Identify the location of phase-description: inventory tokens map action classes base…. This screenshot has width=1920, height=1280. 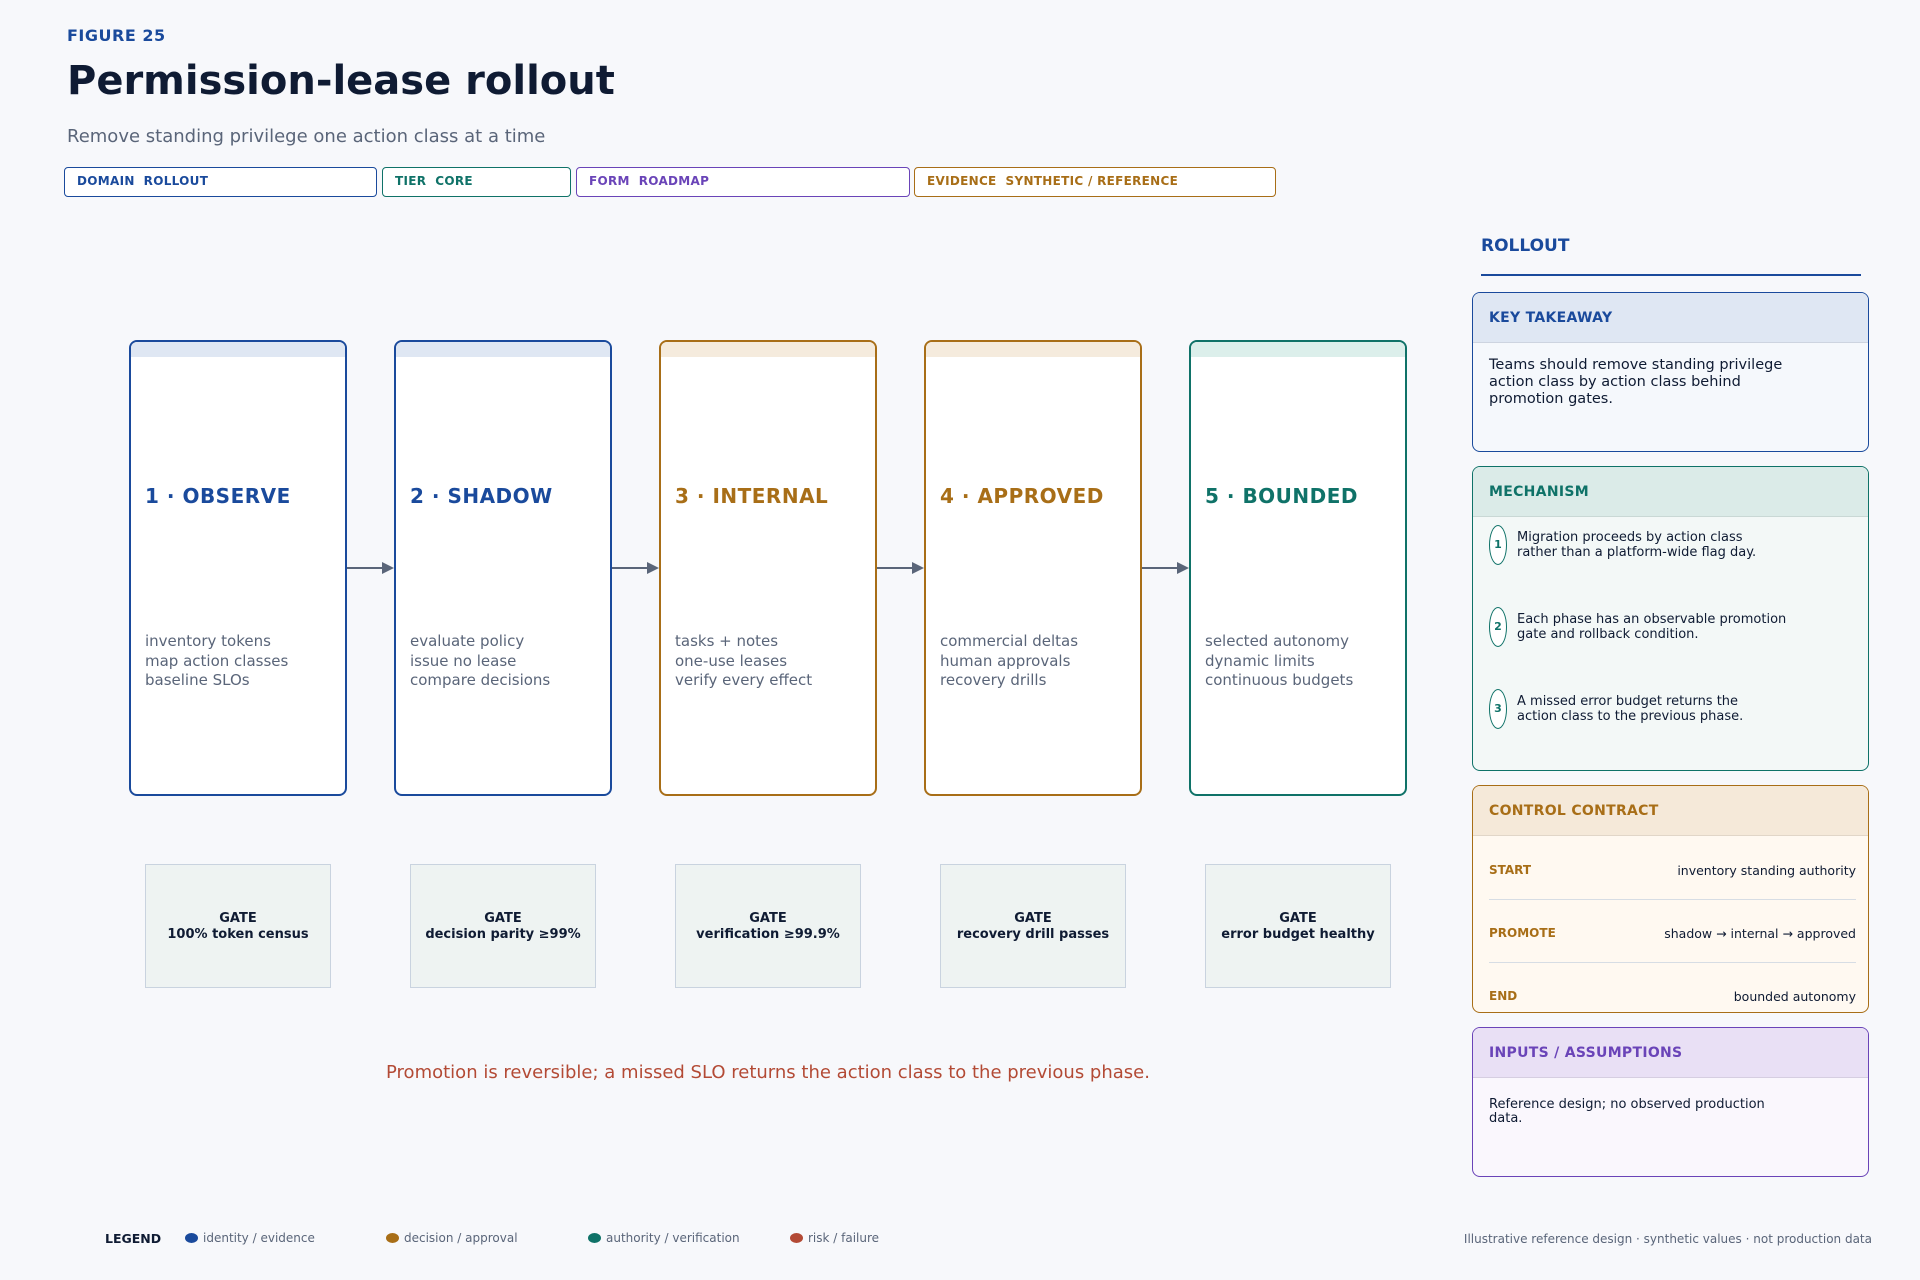
(216, 661).